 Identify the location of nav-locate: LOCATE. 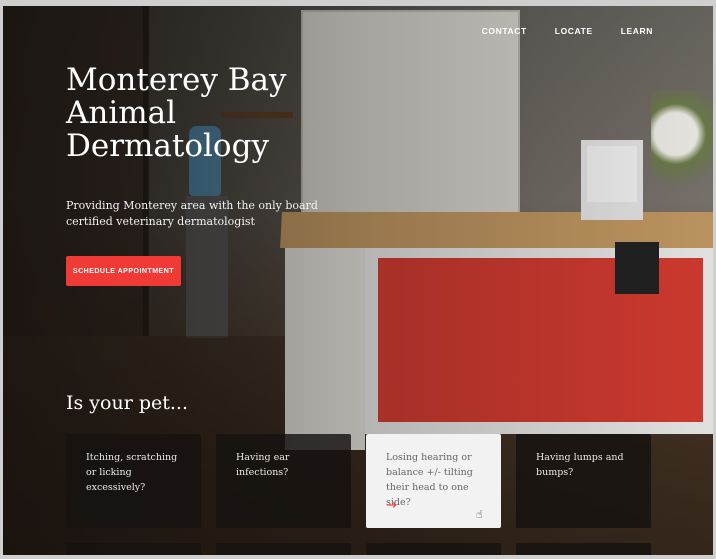
(574, 31).